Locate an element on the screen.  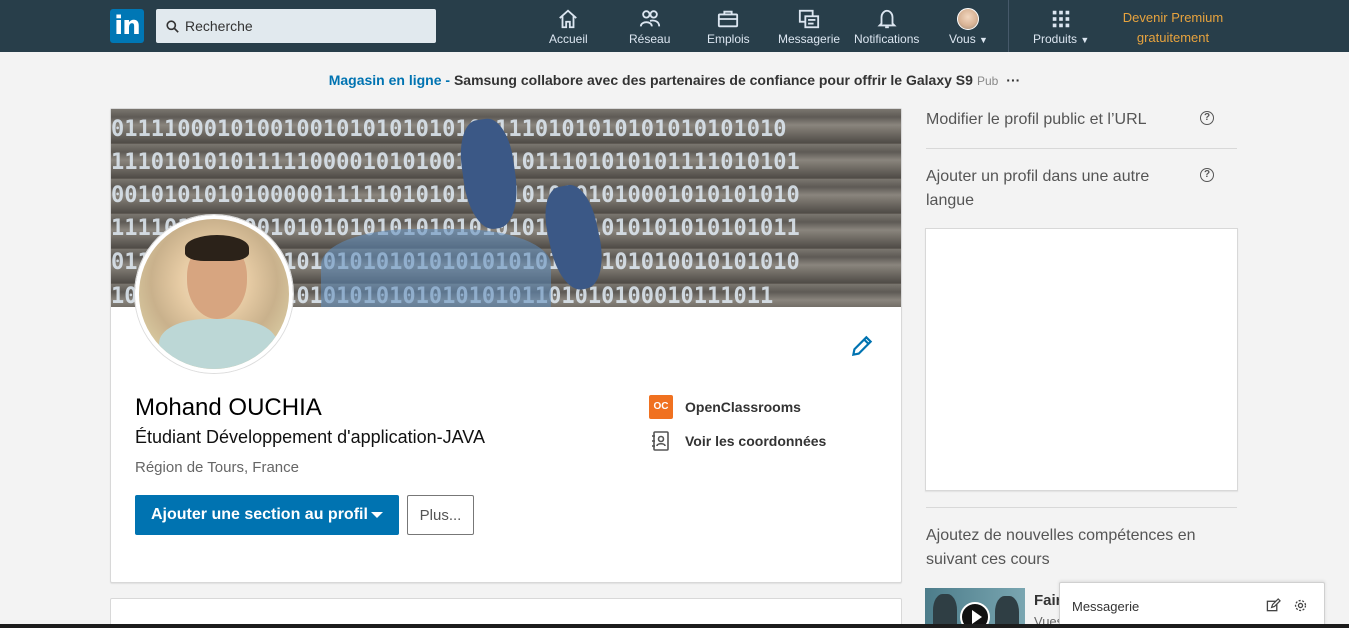
openclassrooms-logo: OC is located at coordinates (661, 407).